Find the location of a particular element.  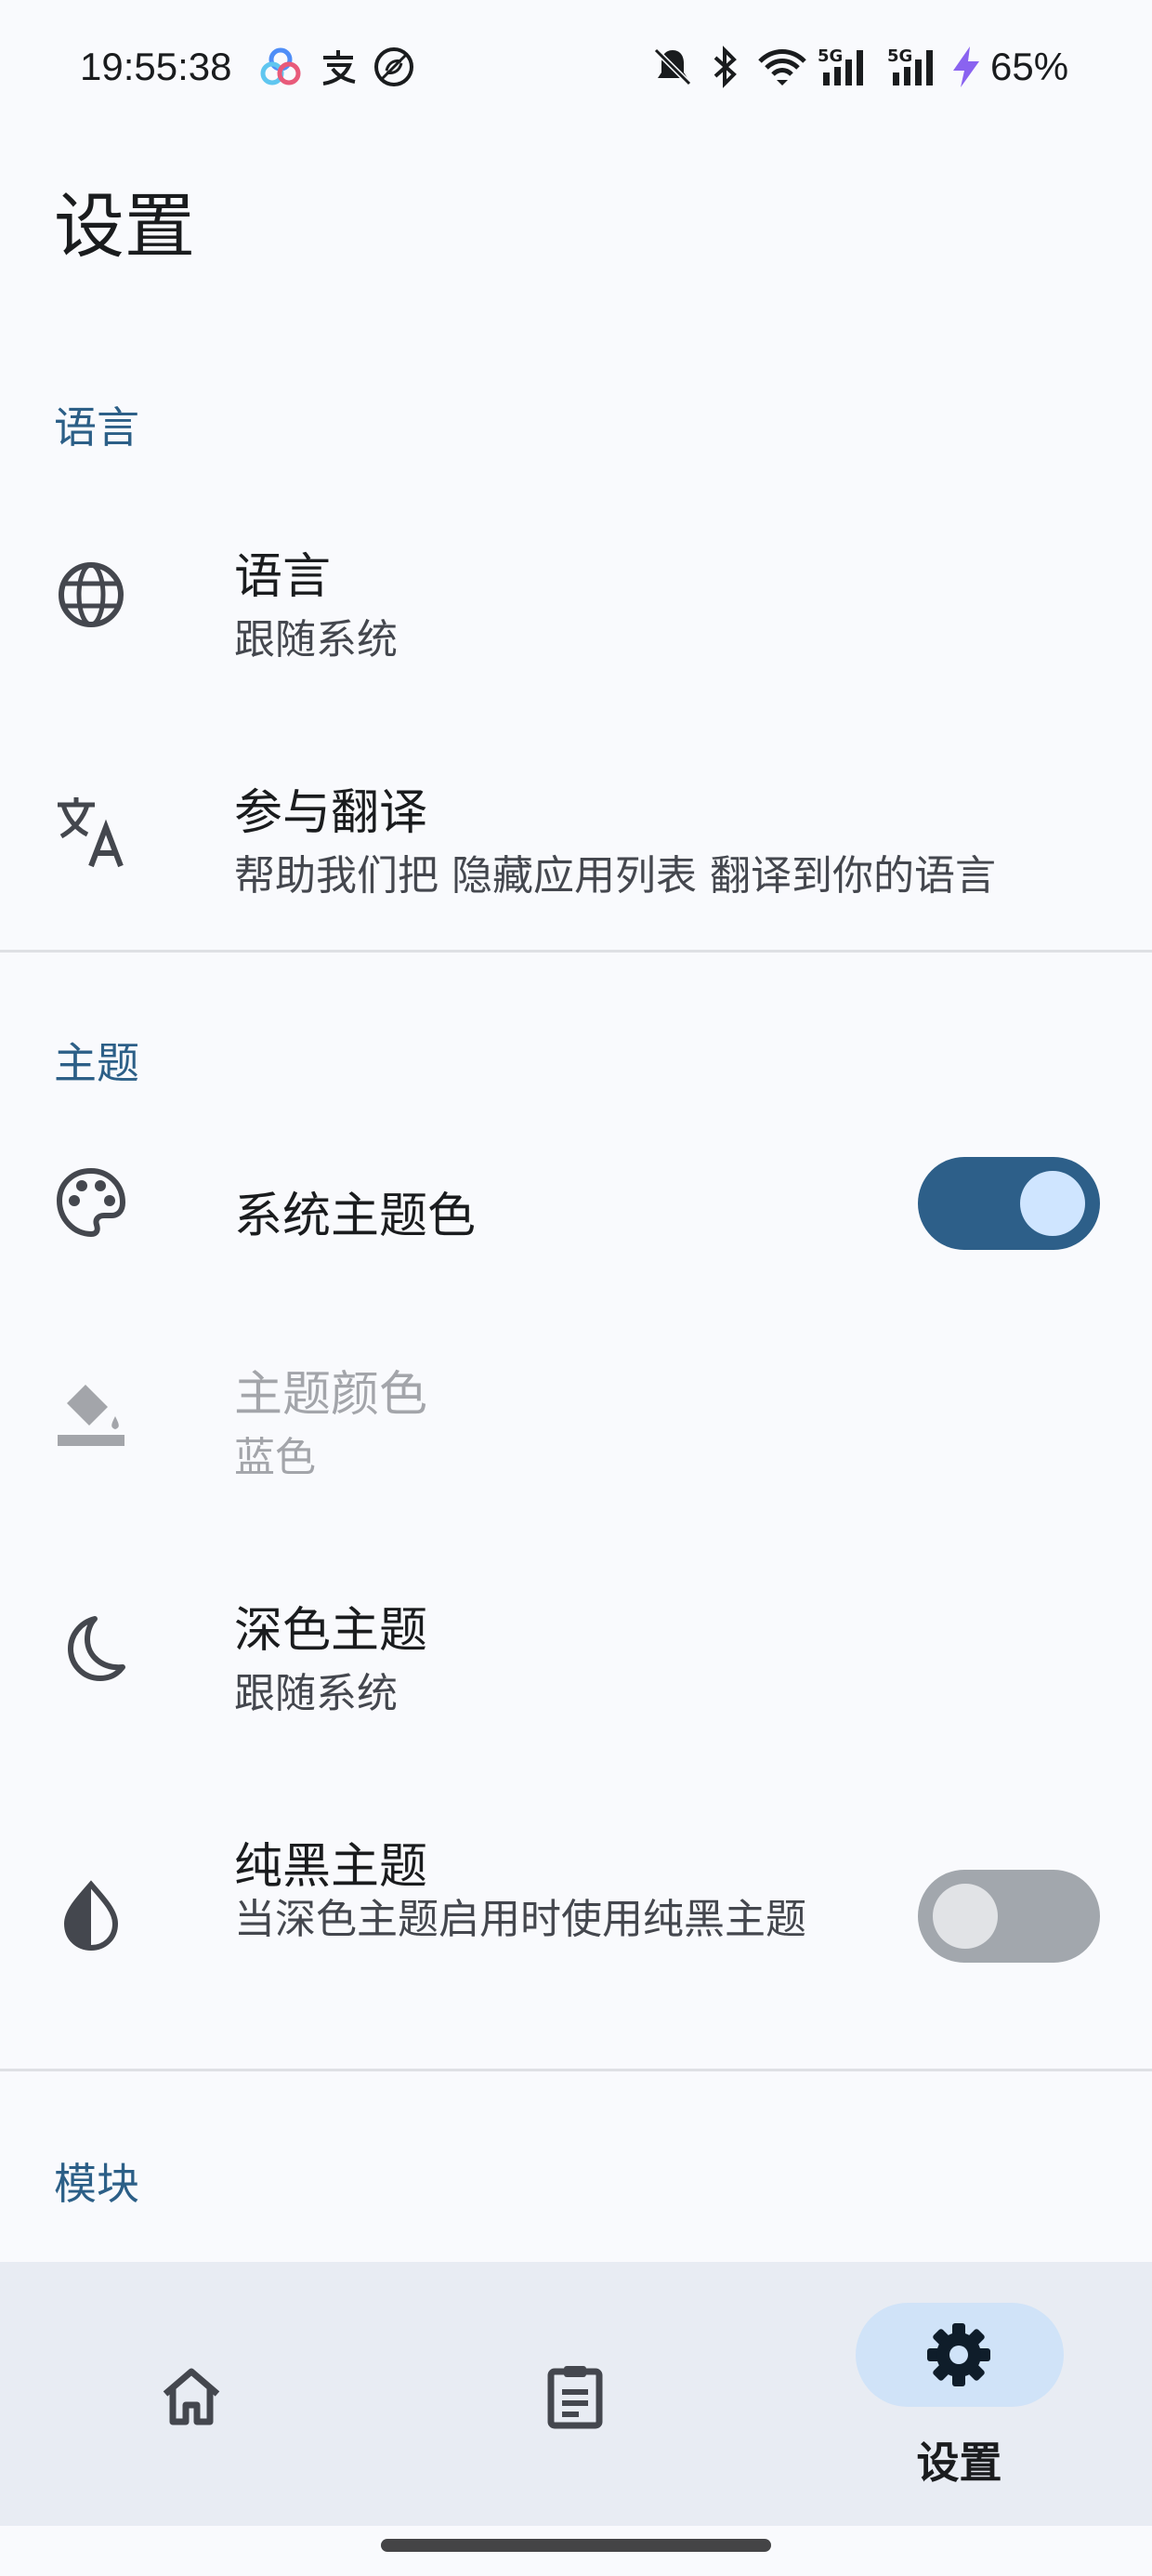

bottom-navigation: 设置 is located at coordinates (576, 2394).